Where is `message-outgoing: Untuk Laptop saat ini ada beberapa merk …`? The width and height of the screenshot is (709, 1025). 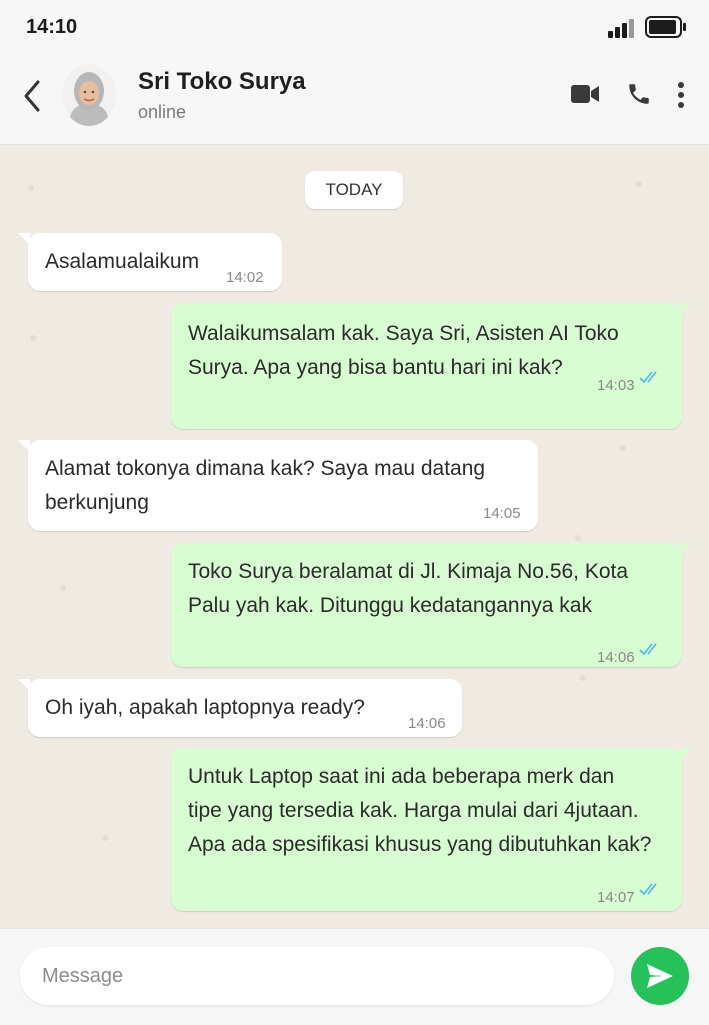
message-outgoing: Untuk Laptop saat ini ada beberapa merk … is located at coordinates (431, 829).